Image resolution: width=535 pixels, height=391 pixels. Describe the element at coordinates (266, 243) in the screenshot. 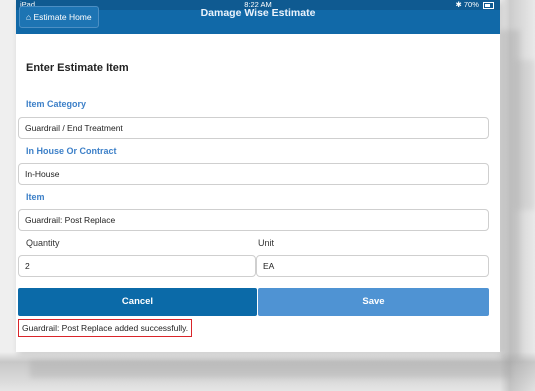

I see `unit-label: Unit` at that location.